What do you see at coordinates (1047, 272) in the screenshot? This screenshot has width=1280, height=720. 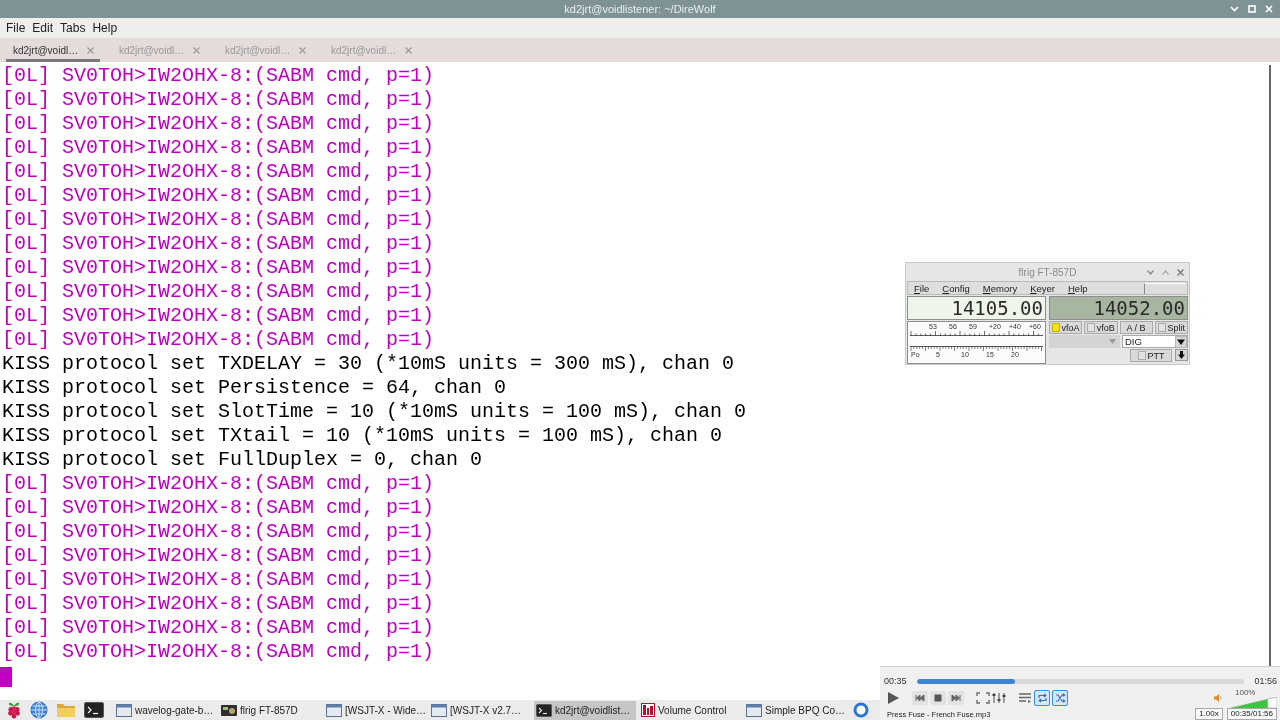 I see `window-title: flrig FT-857D` at bounding box center [1047, 272].